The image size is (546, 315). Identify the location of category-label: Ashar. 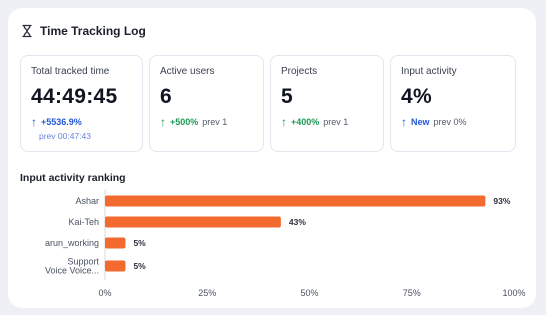
(87, 201).